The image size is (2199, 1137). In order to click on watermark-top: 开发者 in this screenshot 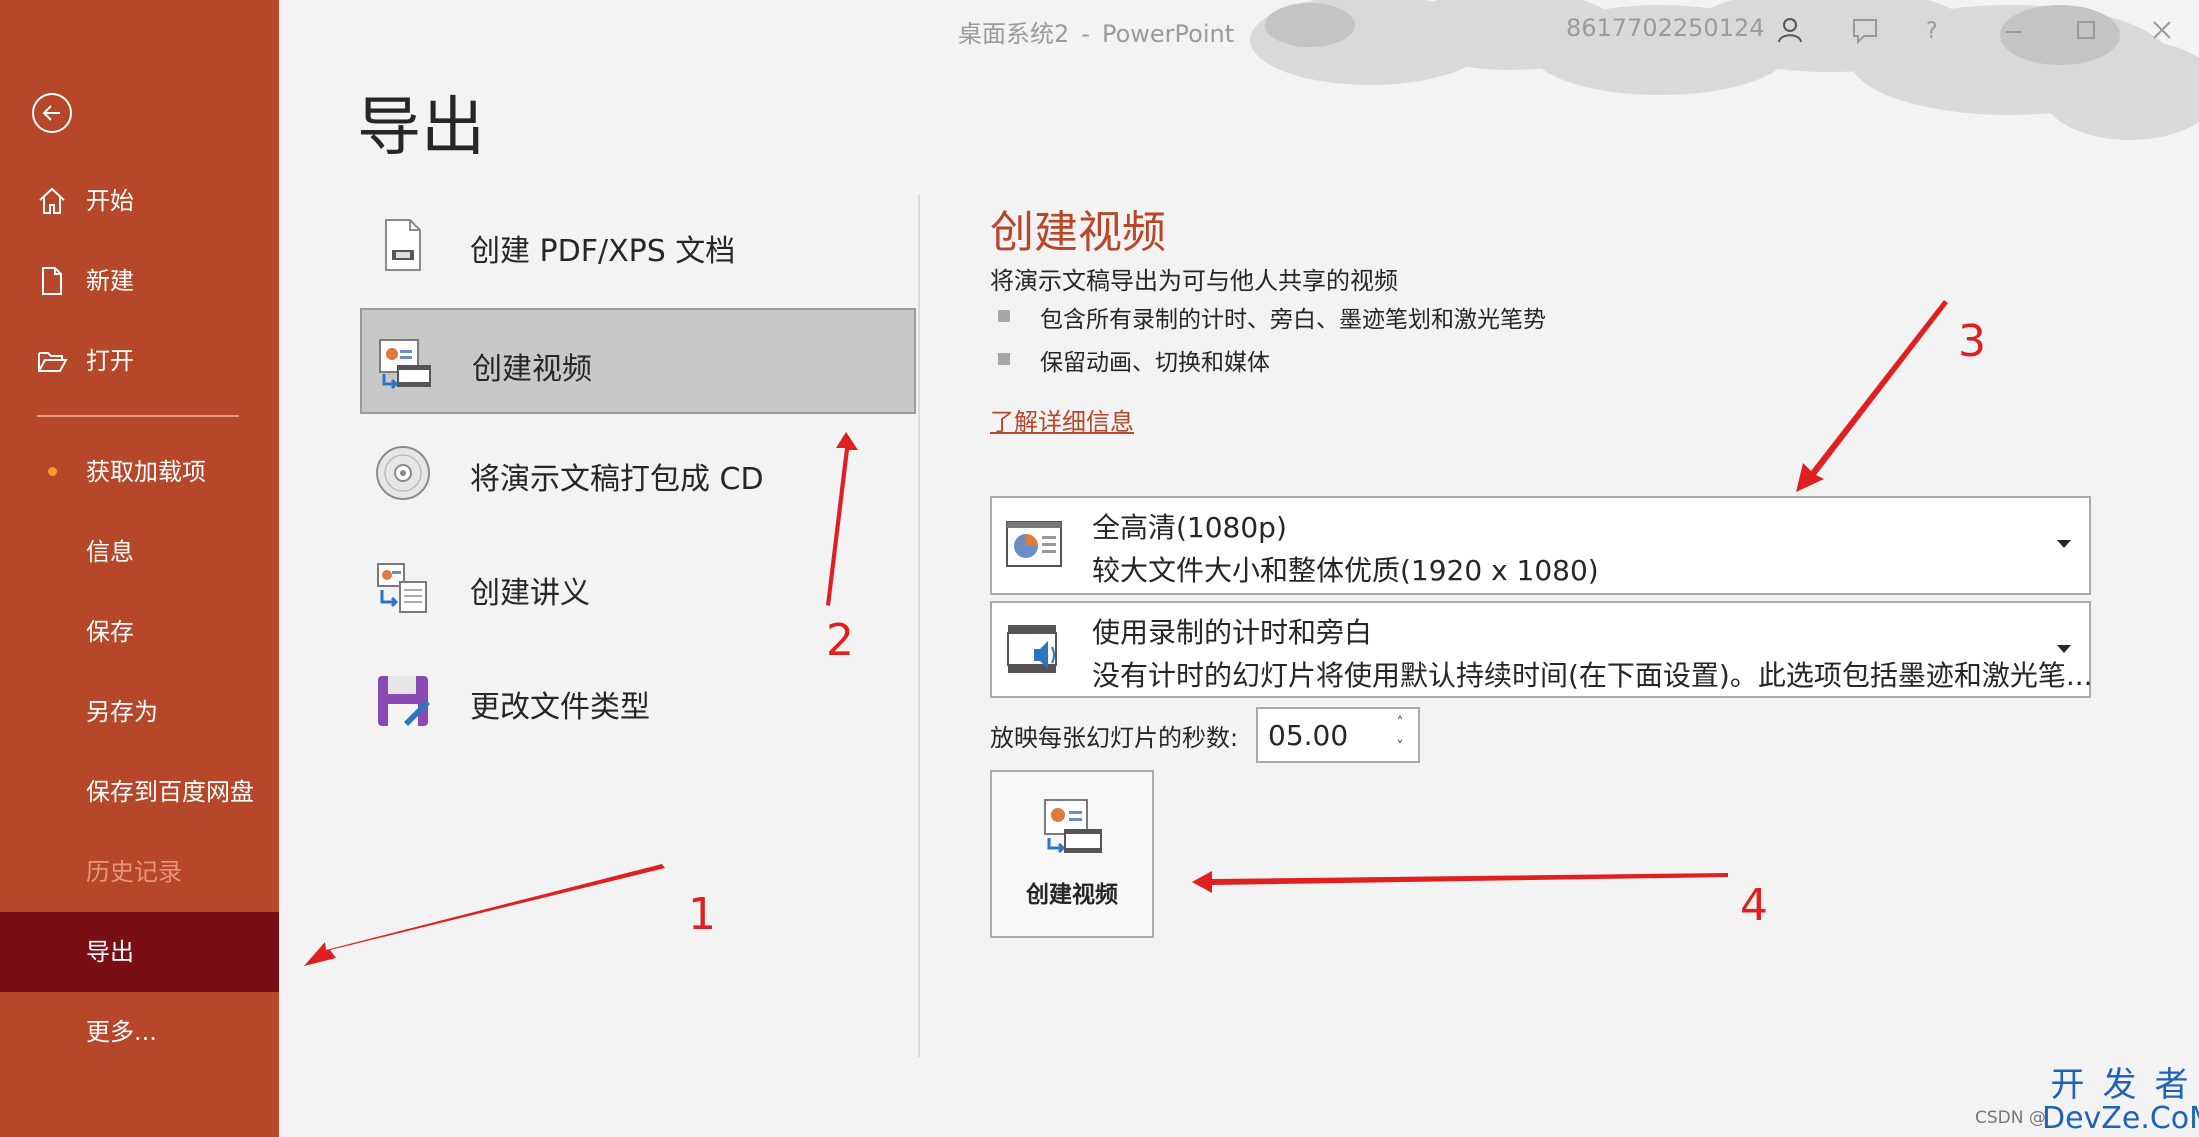, I will do `click(2124, 1085)`.